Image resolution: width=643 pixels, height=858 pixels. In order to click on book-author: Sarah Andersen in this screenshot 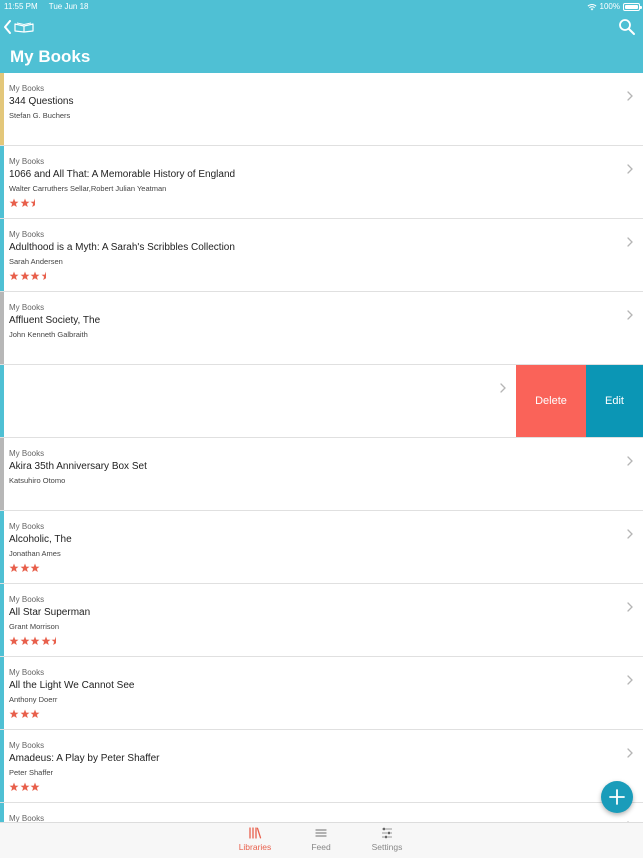, I will do `click(36, 261)`.